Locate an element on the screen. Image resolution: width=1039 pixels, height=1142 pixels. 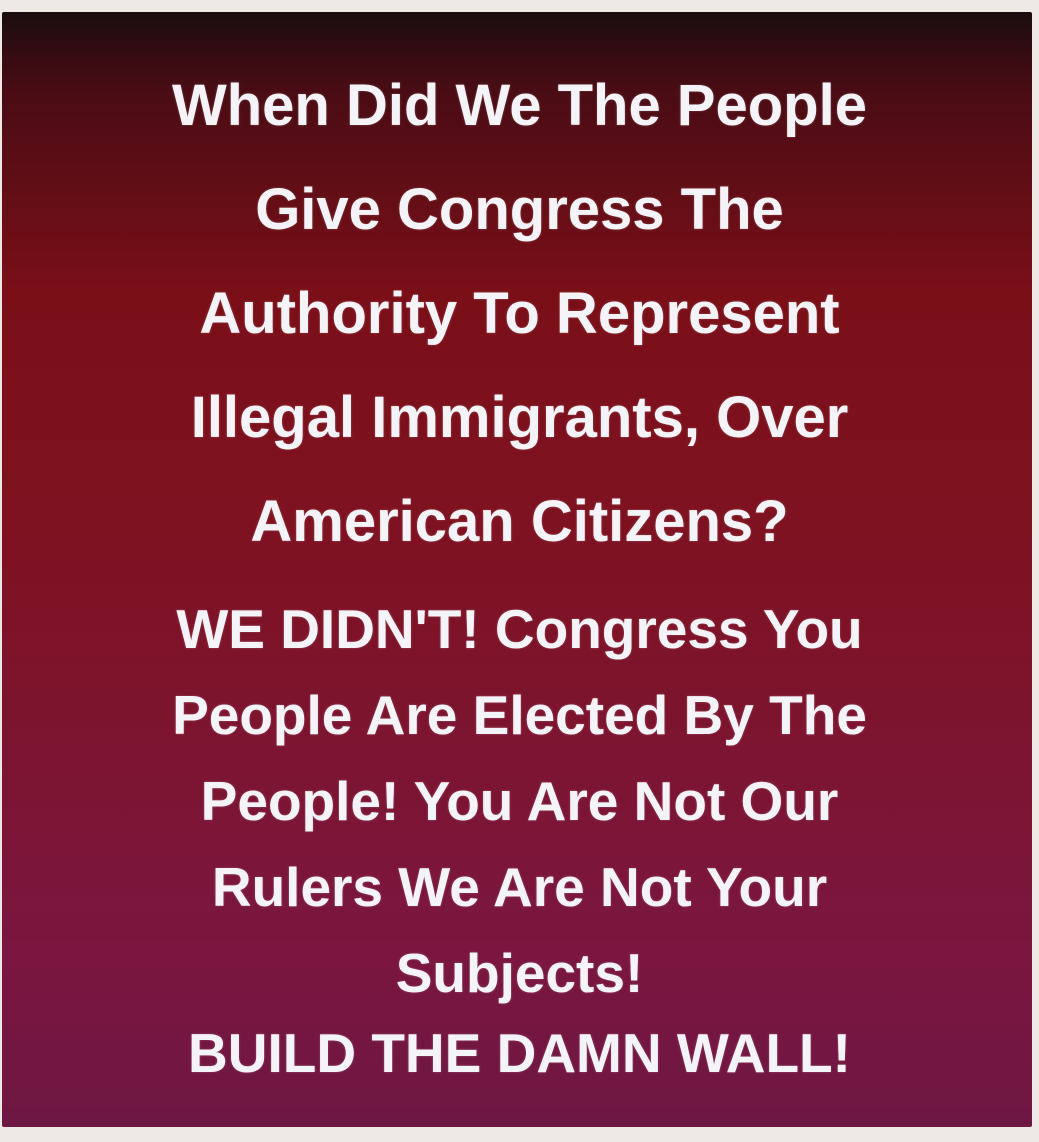
answer-line-2: People Are Elected By The is located at coordinates (519, 715).